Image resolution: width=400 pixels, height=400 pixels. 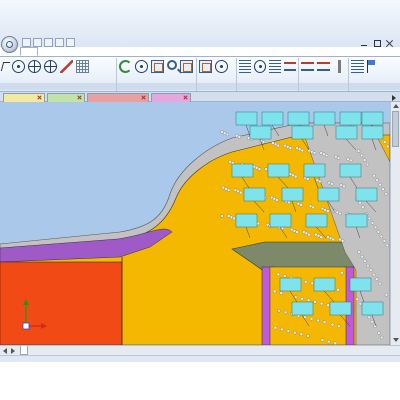 What do you see at coordinates (395, 129) in the screenshot?
I see `scroll-thumb` at bounding box center [395, 129].